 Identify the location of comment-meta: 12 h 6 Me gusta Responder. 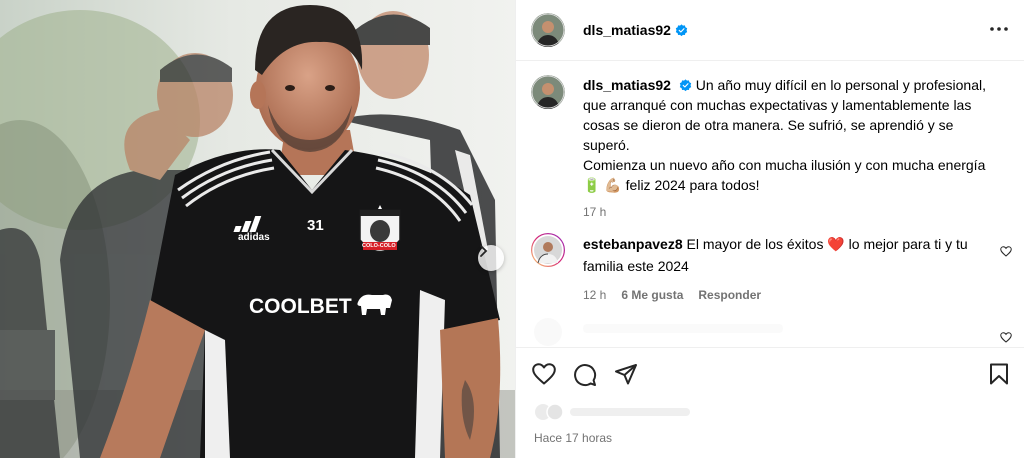
(788, 295).